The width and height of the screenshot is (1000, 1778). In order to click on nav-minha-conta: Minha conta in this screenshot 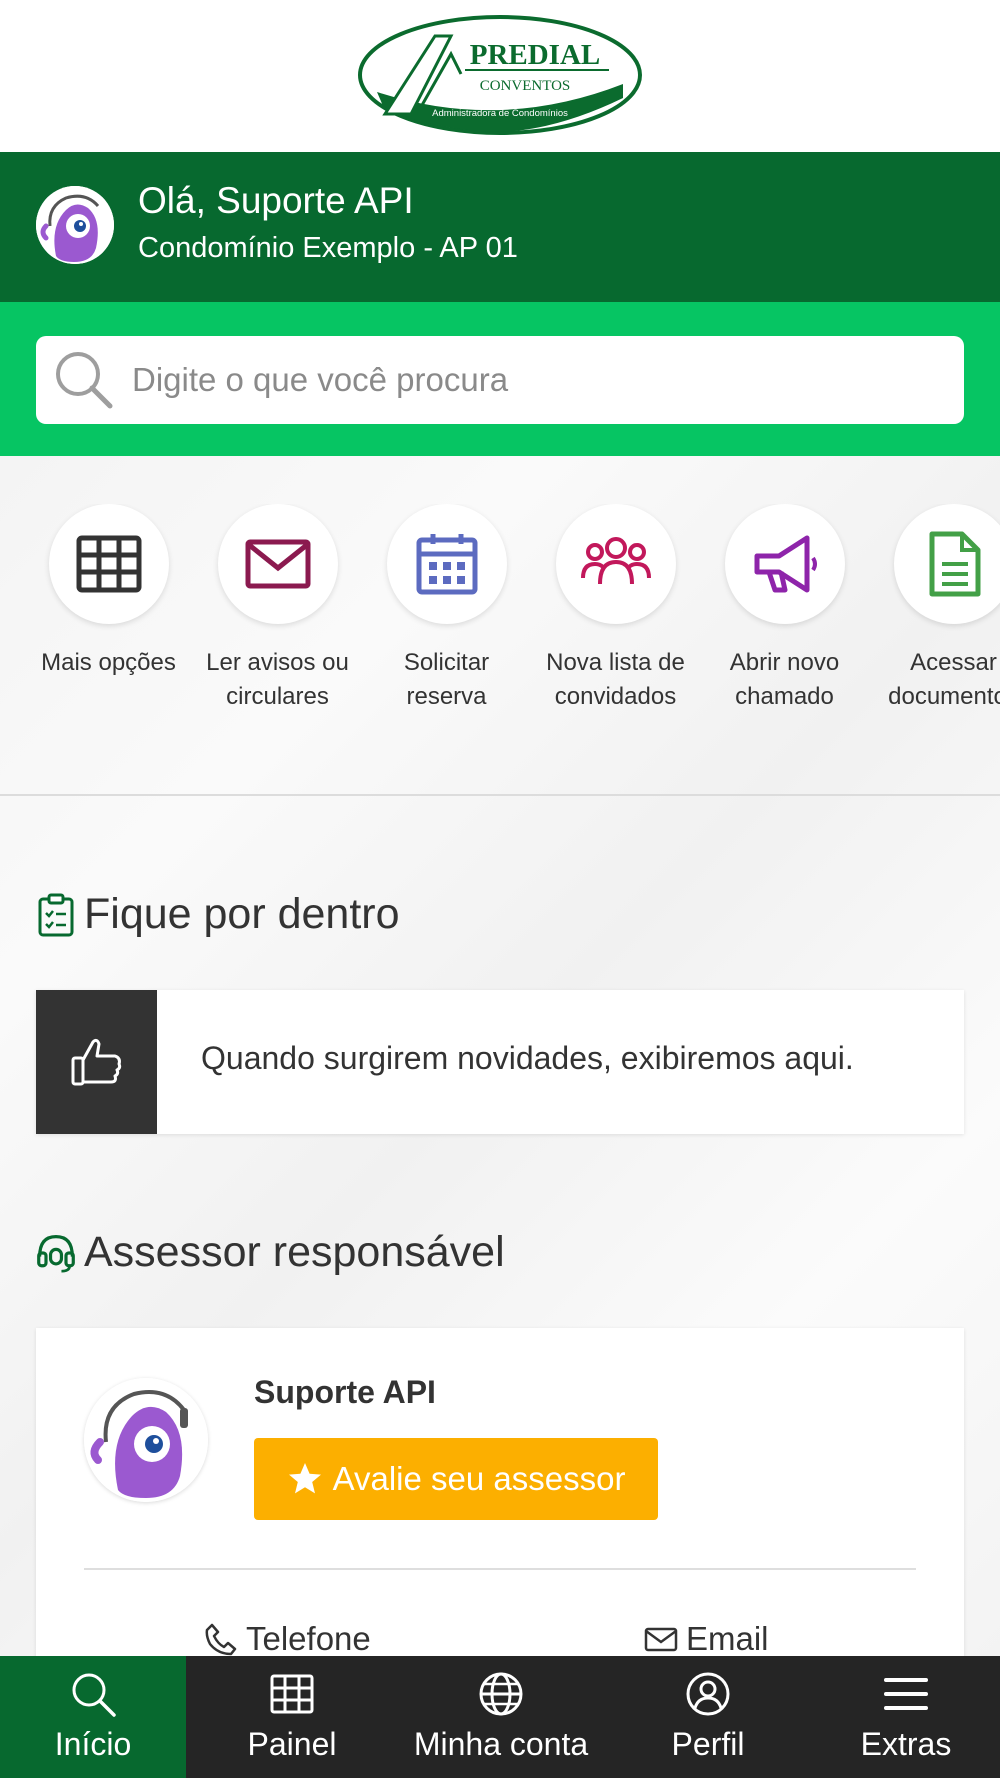, I will do `click(501, 1717)`.